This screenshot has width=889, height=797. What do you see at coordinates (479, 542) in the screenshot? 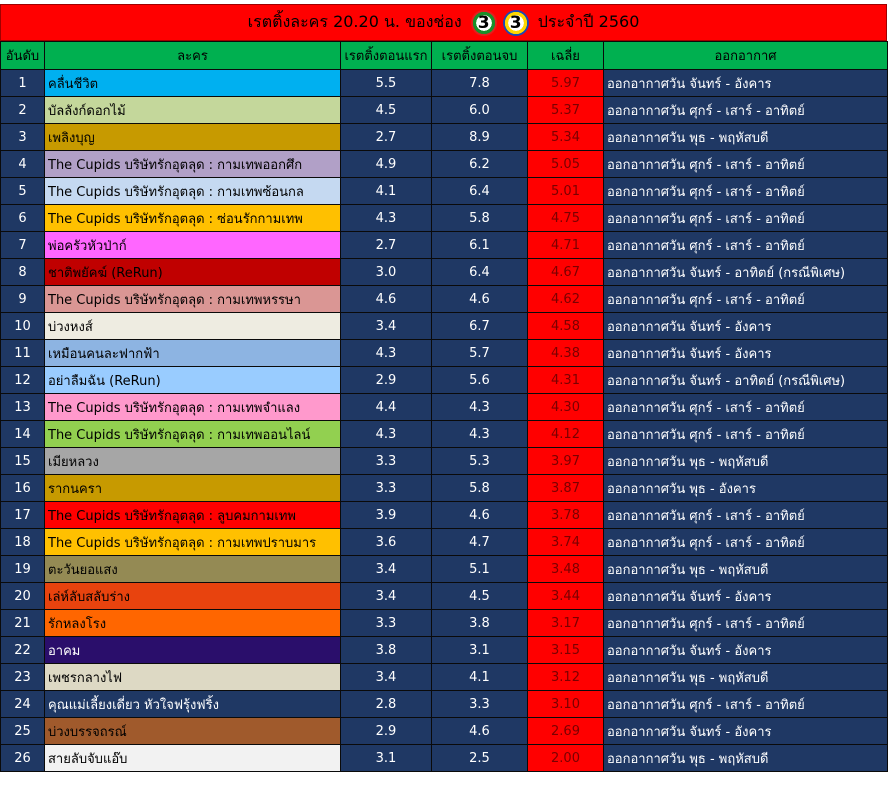
I see `last-episode-rating-cell: 4.7` at bounding box center [479, 542].